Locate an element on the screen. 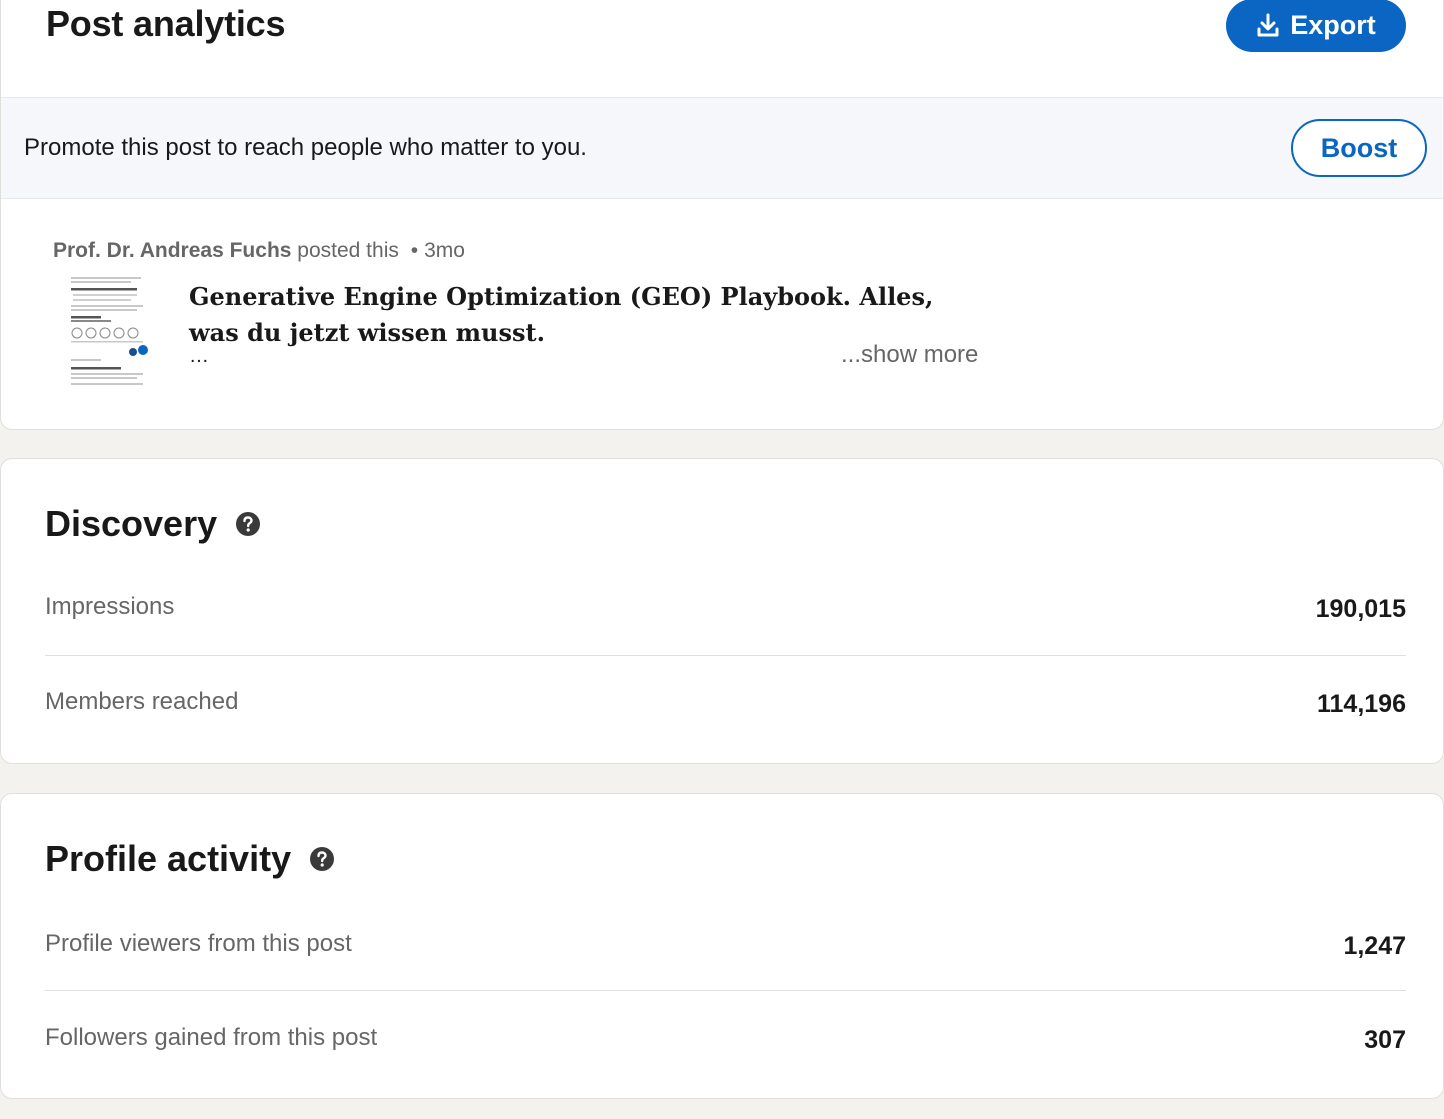  metric-label: Profile viewers from this post is located at coordinates (198, 943).